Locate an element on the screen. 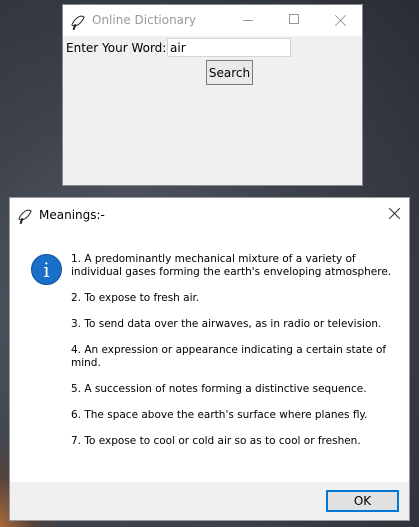  dialog-footer: OK is located at coordinates (209, 501).